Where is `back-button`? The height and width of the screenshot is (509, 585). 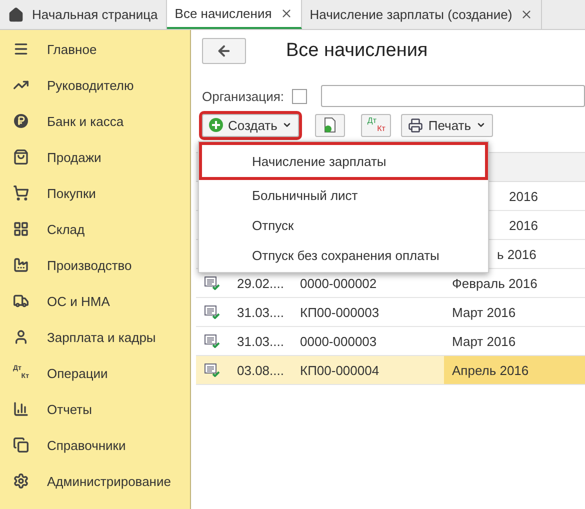
back-button is located at coordinates (224, 51).